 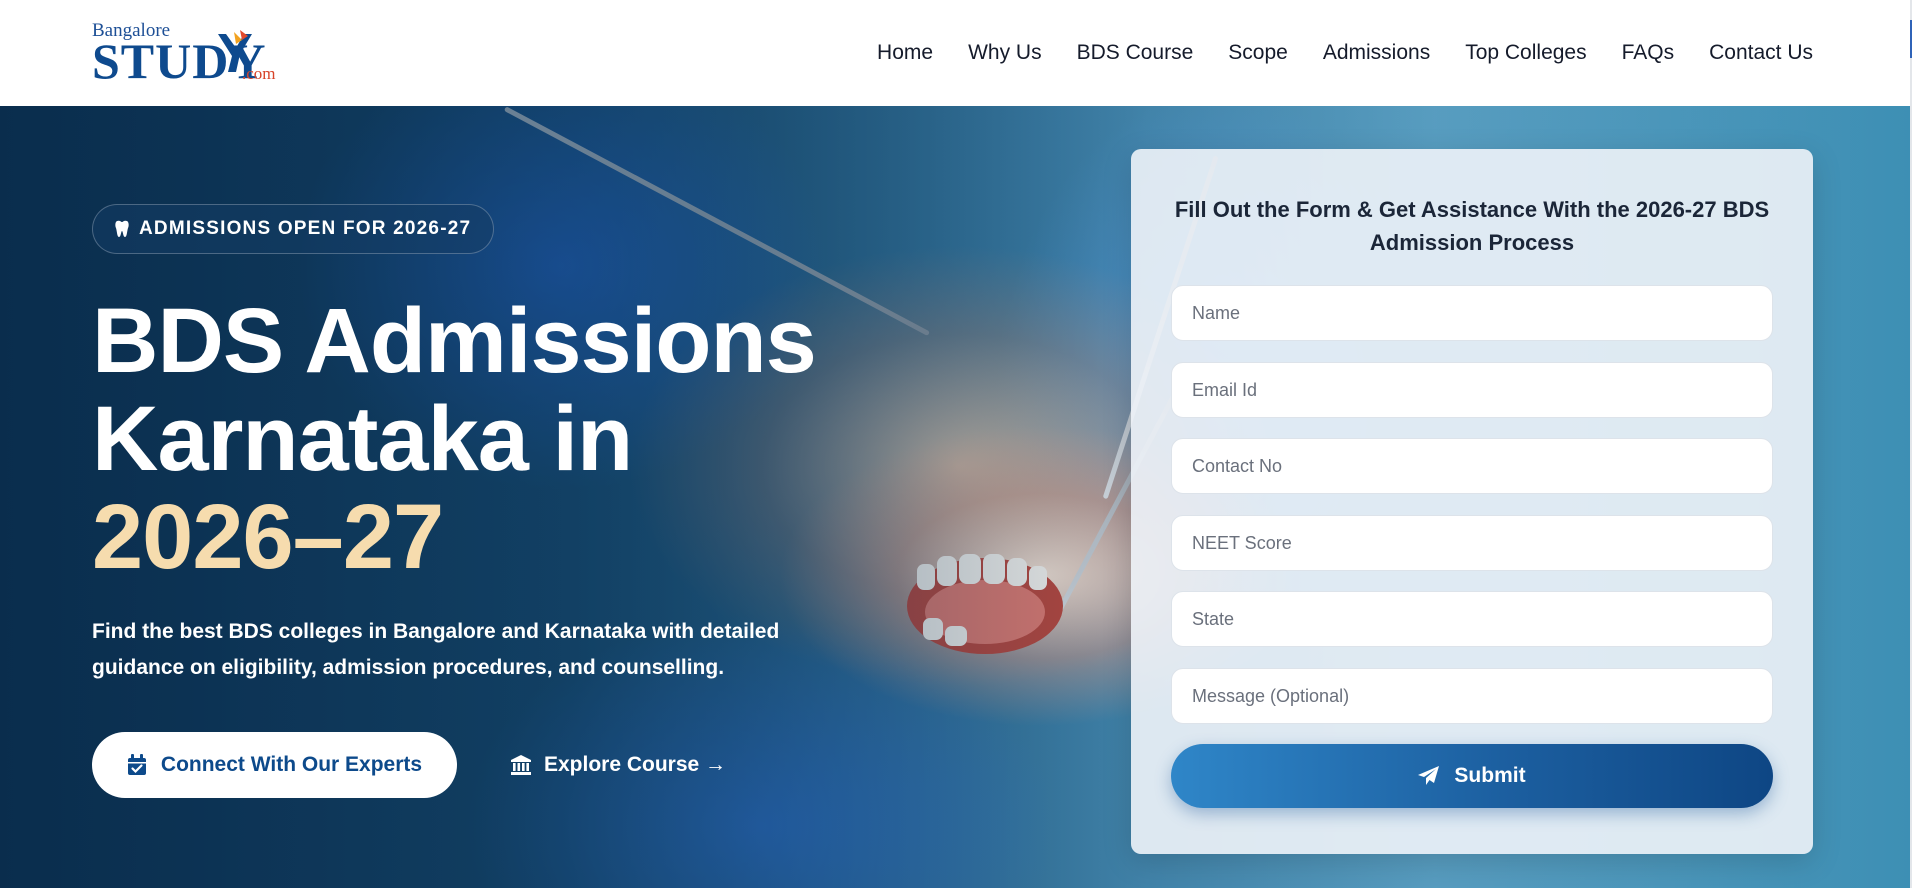 I want to click on badge-text: ADMISSIONS OPEN FOR 2026-27, so click(x=305, y=228).